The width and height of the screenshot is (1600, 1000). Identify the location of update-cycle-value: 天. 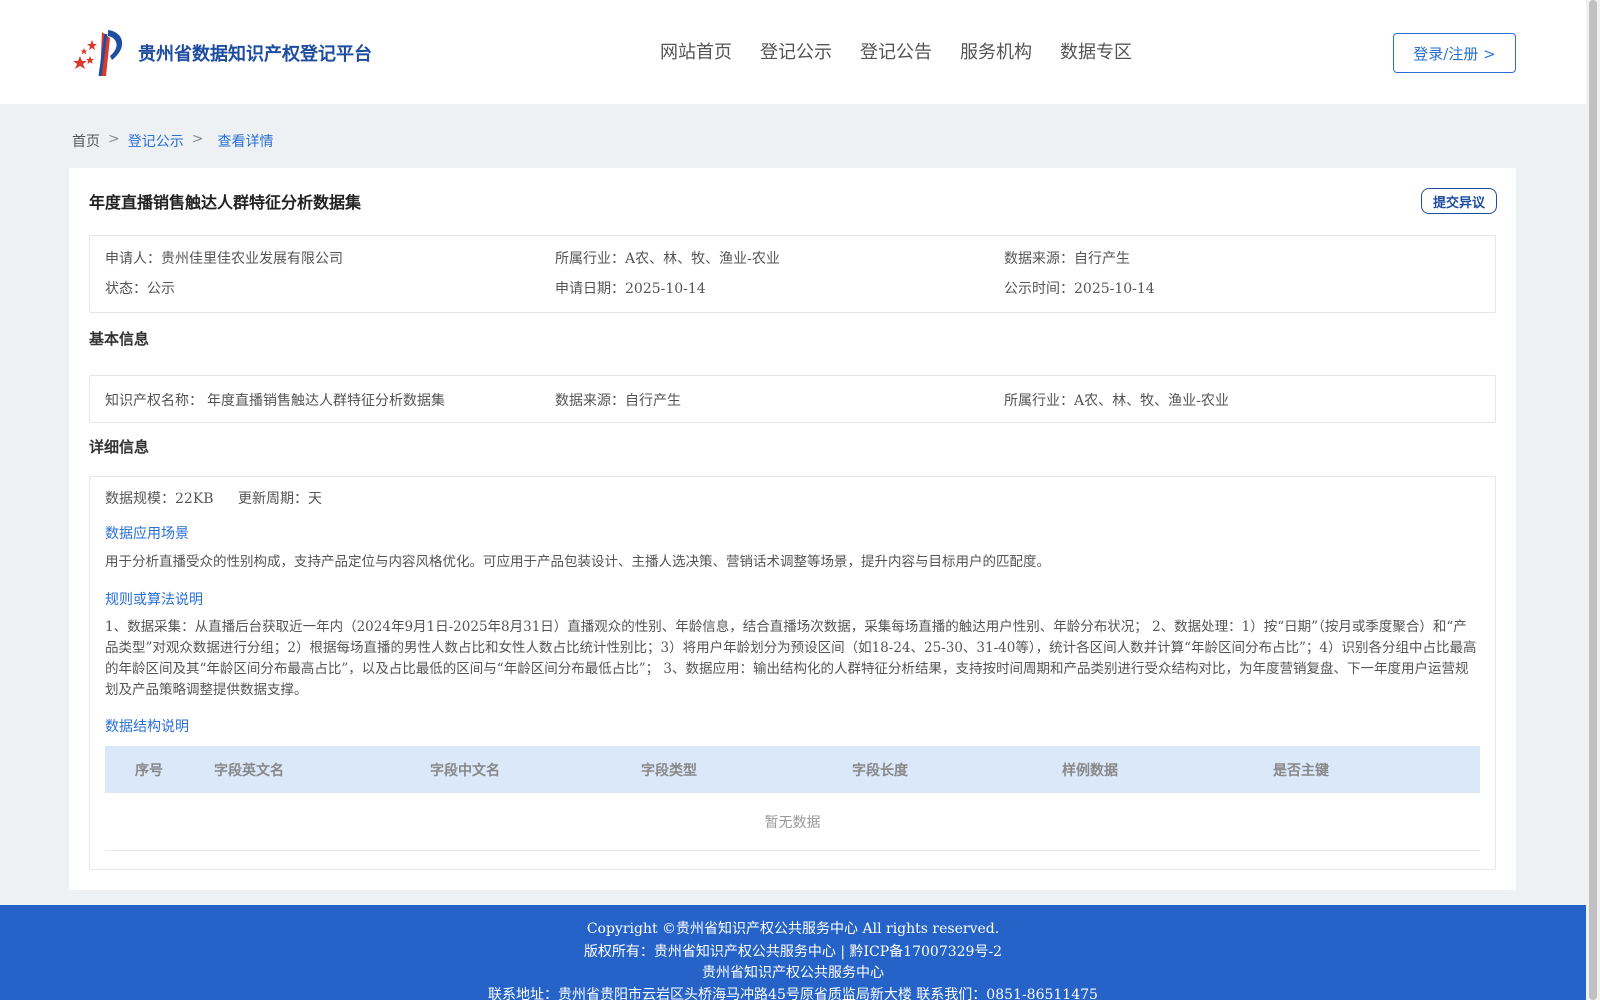
(315, 499).